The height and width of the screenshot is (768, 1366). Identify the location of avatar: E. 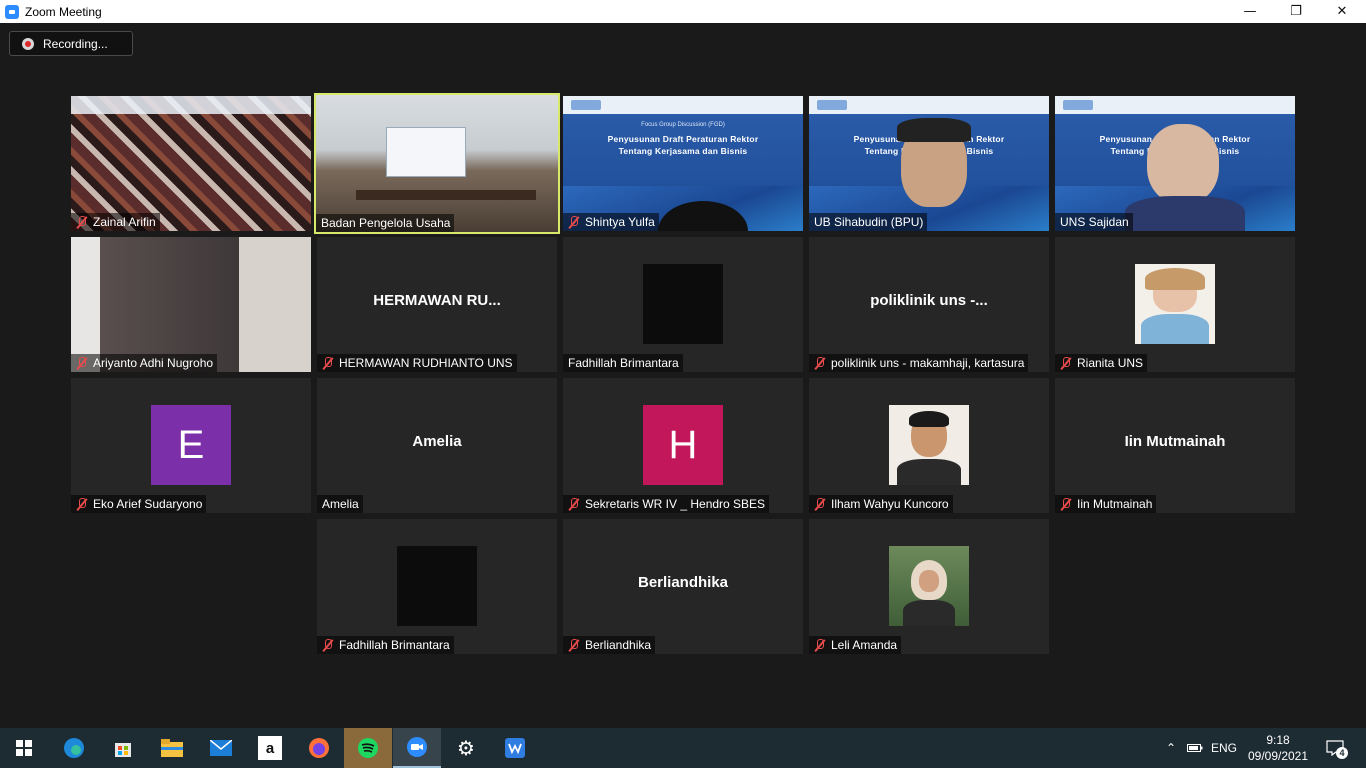
(191, 445).